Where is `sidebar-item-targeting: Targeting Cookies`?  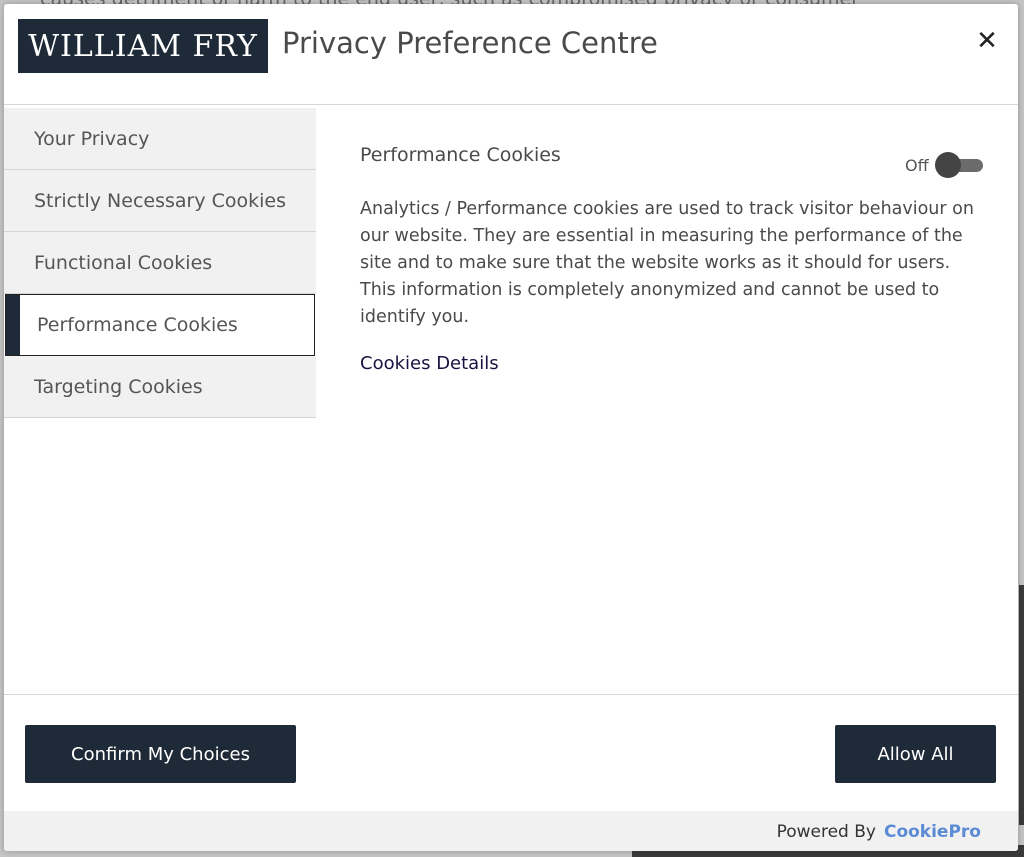
sidebar-item-targeting: Targeting Cookies is located at coordinates (160, 387).